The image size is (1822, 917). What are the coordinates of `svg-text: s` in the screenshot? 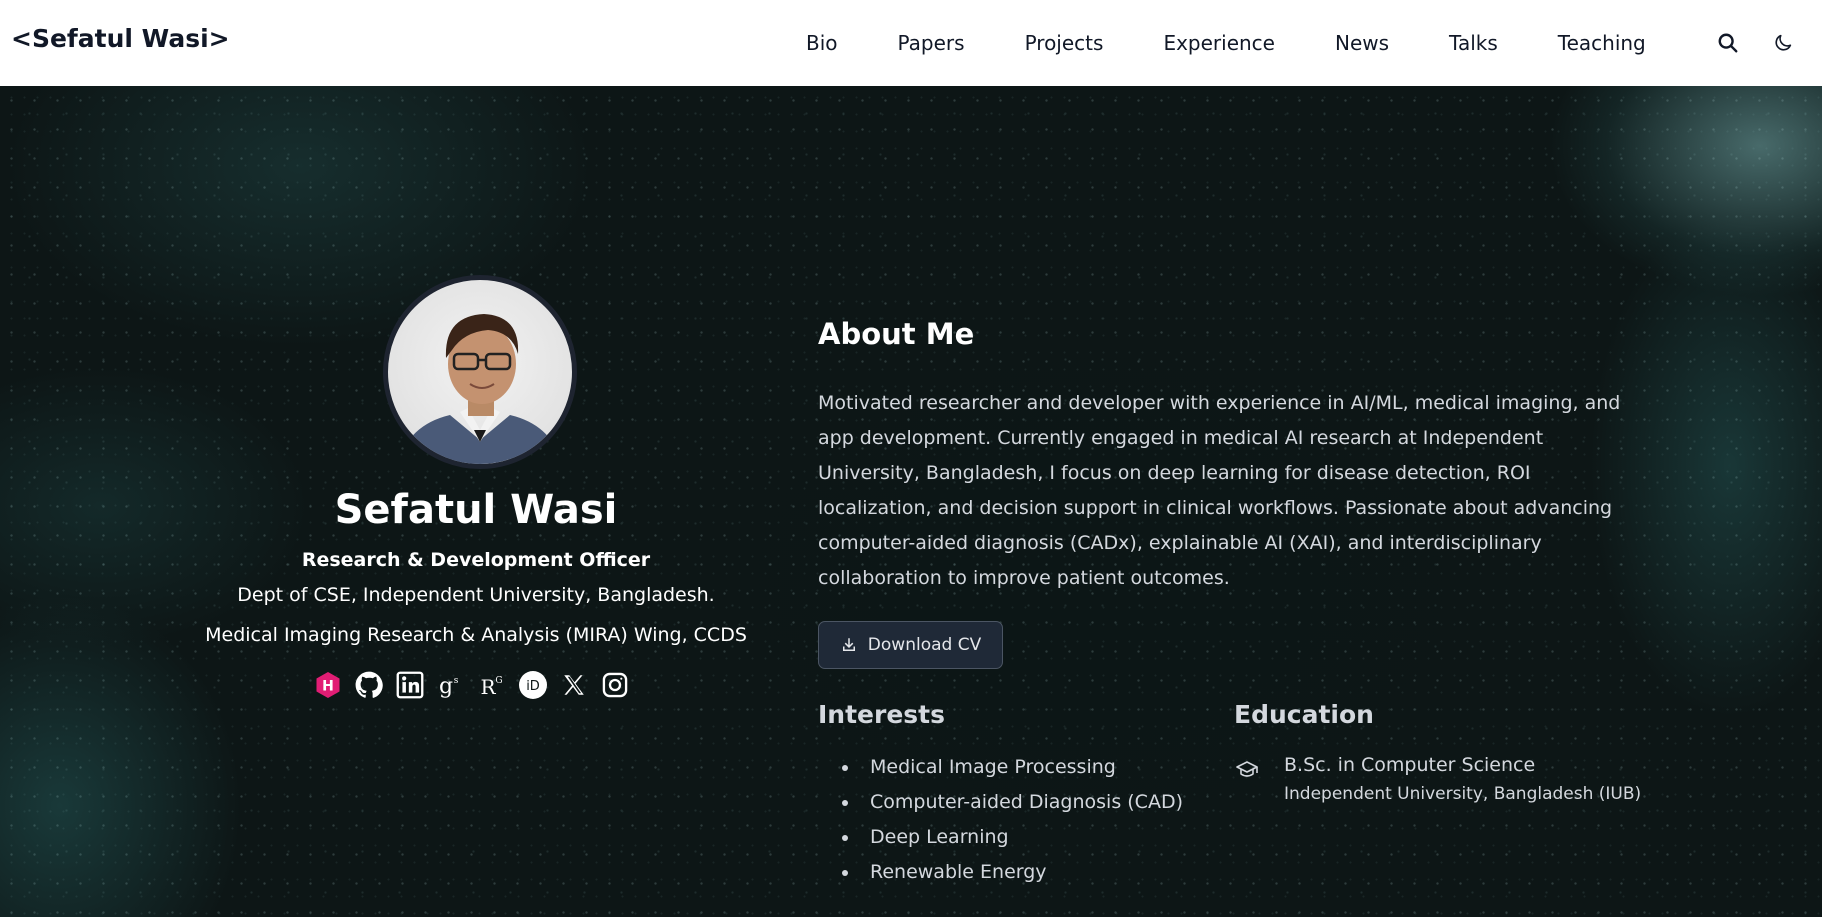 It's located at (456, 681).